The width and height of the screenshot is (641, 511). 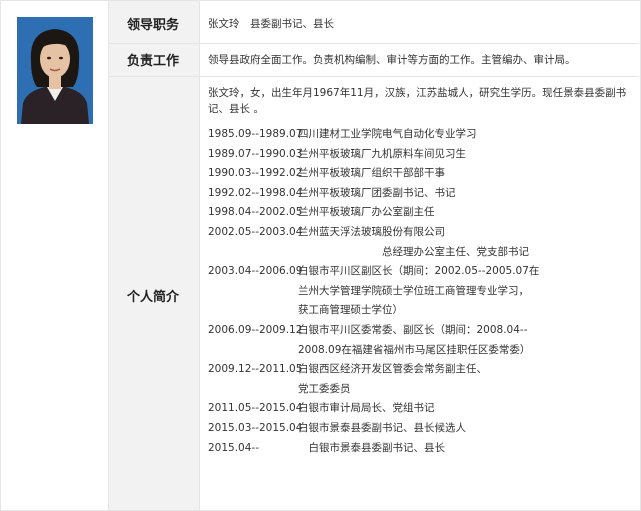 What do you see at coordinates (255, 212) in the screenshot?
I see `career-date: 1998.04--2002.05` at bounding box center [255, 212].